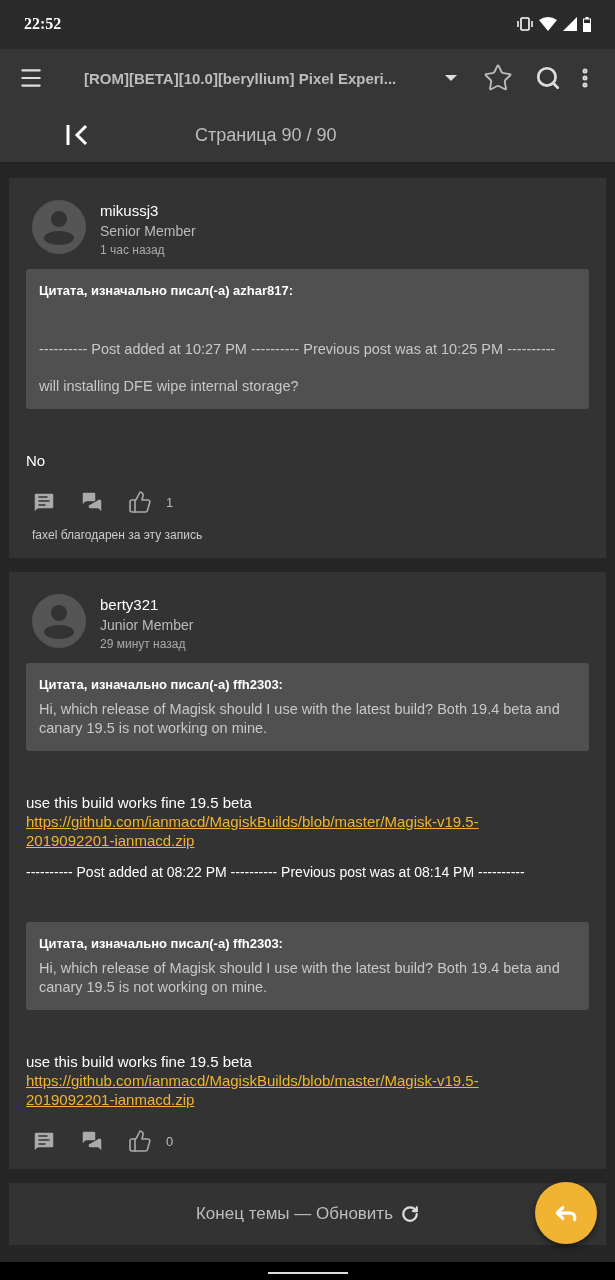  What do you see at coordinates (167, 291) in the screenshot?
I see `quote-title: Цитата, изначально писал(-а) azhar817:` at bounding box center [167, 291].